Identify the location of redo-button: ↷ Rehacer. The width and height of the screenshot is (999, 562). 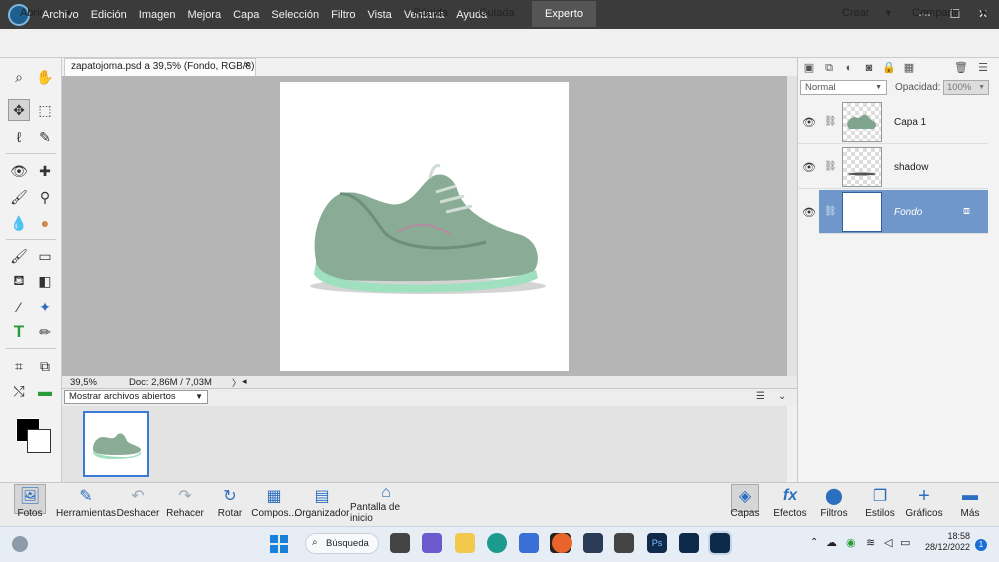
(185, 504).